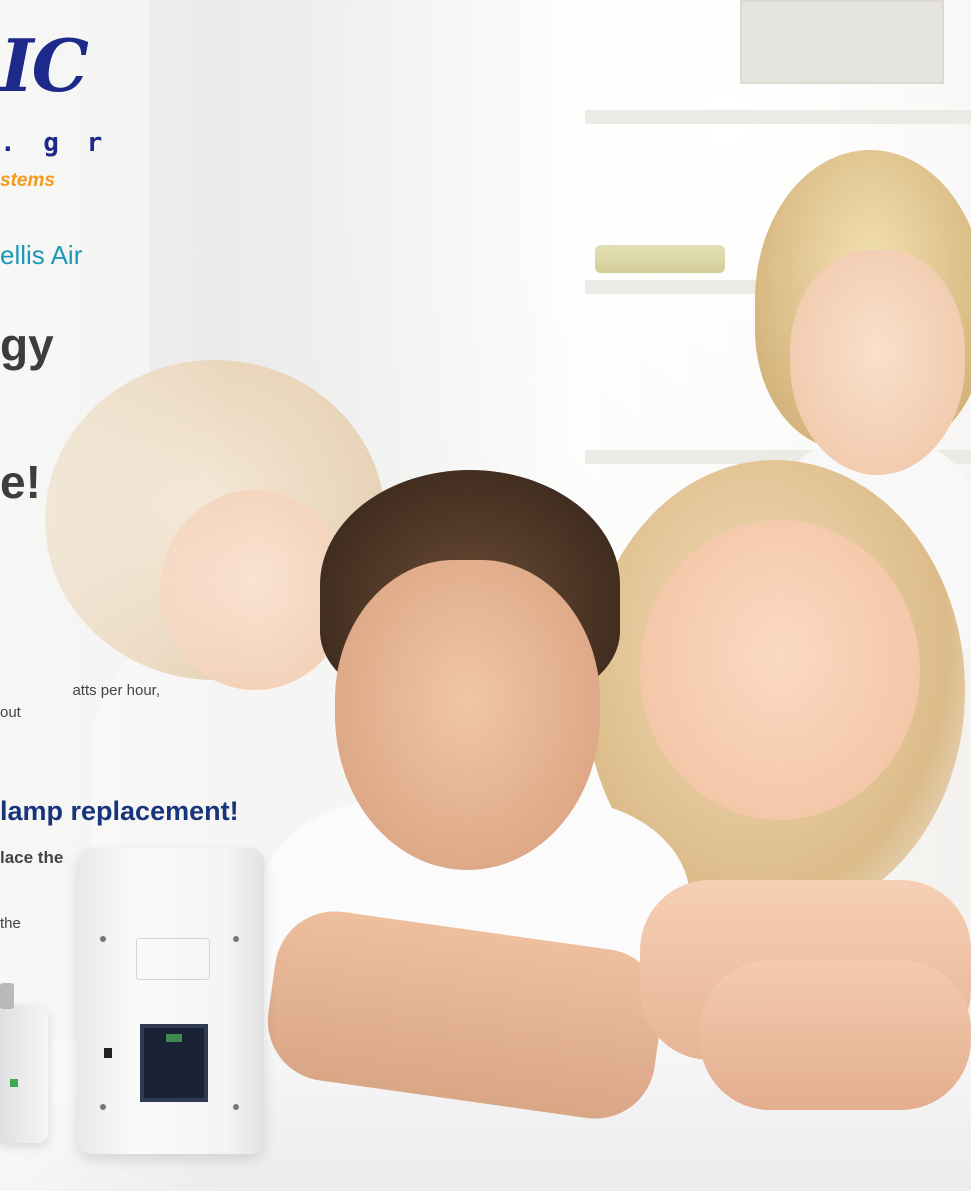 The height and width of the screenshot is (1191, 971). What do you see at coordinates (80, 702) in the screenshot?
I see `body-text: atts per hour, out` at bounding box center [80, 702].